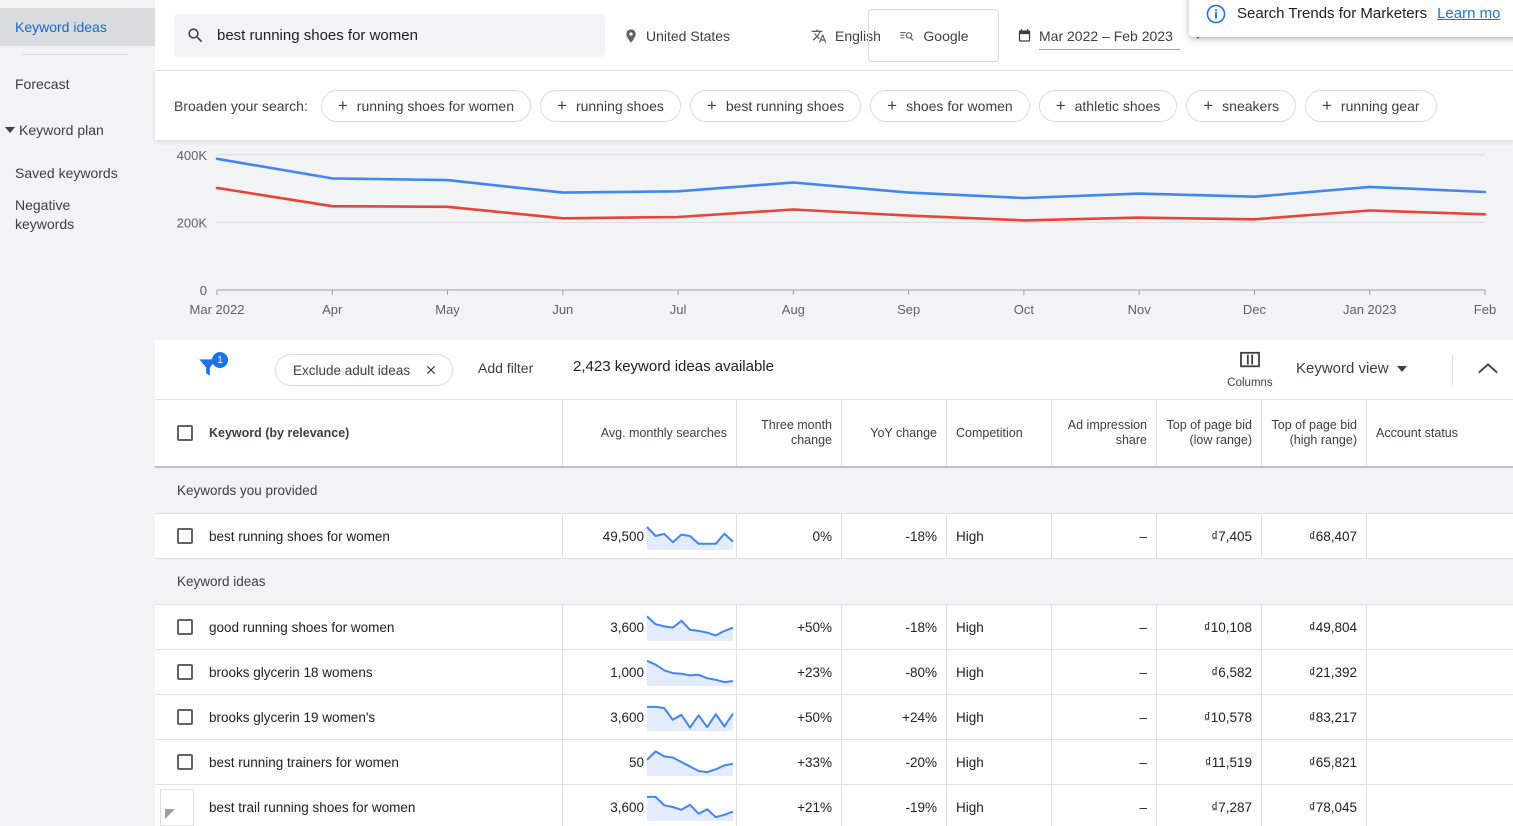  I want to click on cell-bid-high: ₫68,407, so click(1313, 536).